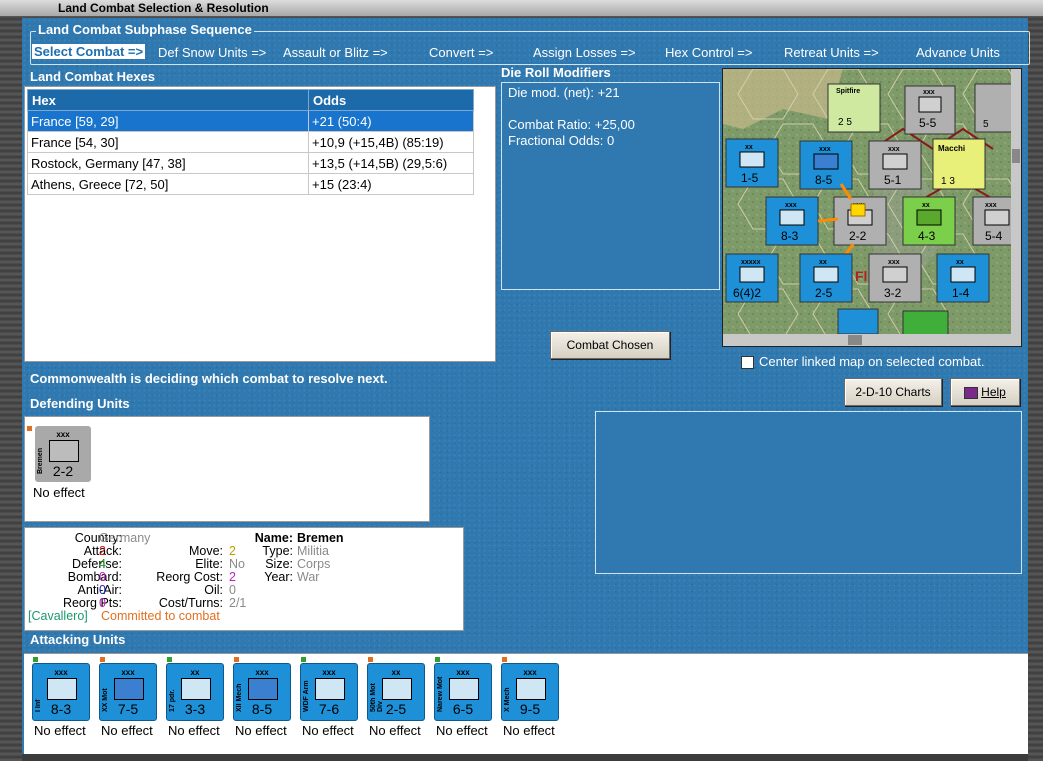  What do you see at coordinates (561, 140) in the screenshot?
I see `fractional-odds: Fractional Odds: 0` at bounding box center [561, 140].